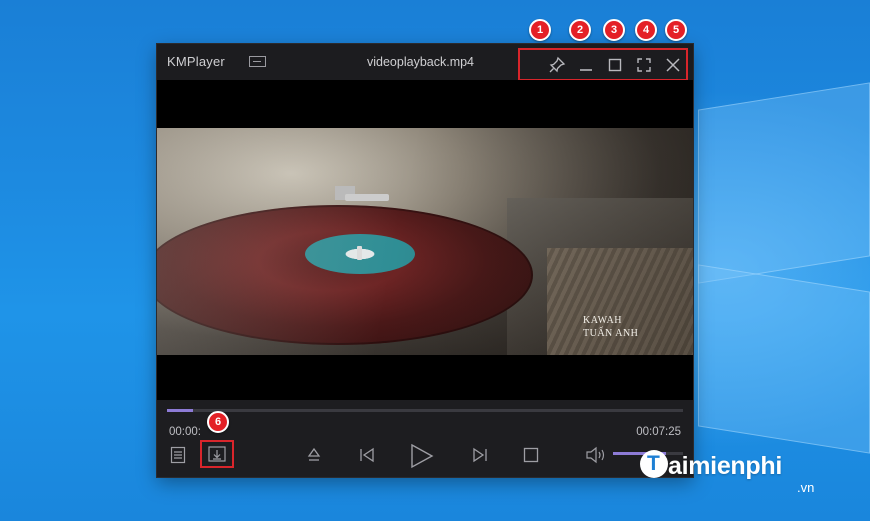 This screenshot has height=521, width=870. What do you see at coordinates (480, 455) in the screenshot?
I see `next-icon` at bounding box center [480, 455].